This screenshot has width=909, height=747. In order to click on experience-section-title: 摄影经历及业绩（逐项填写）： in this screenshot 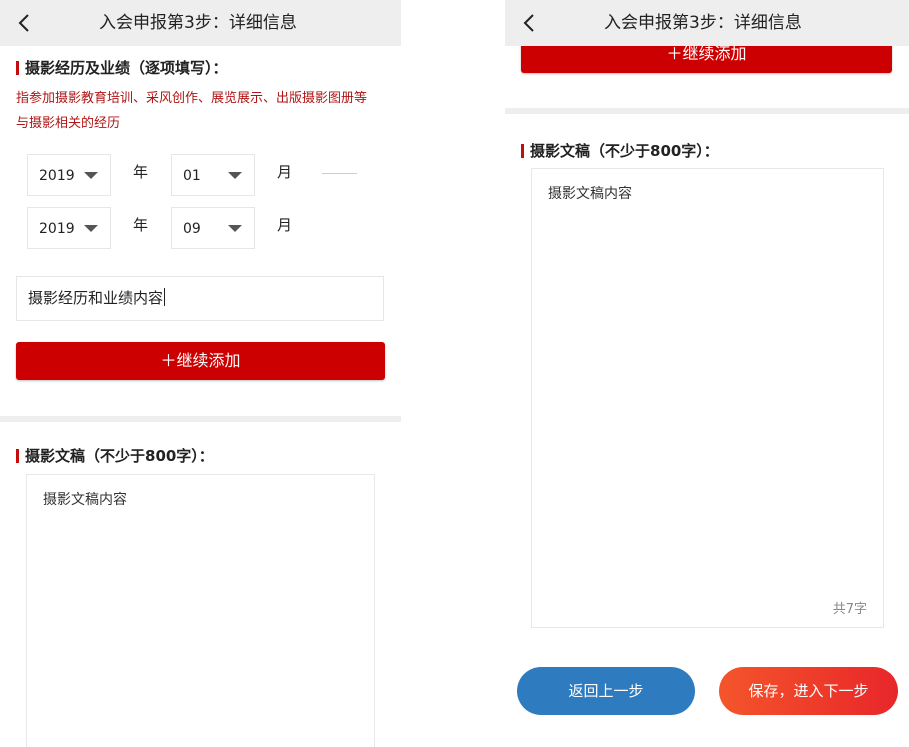, I will do `click(122, 68)`.